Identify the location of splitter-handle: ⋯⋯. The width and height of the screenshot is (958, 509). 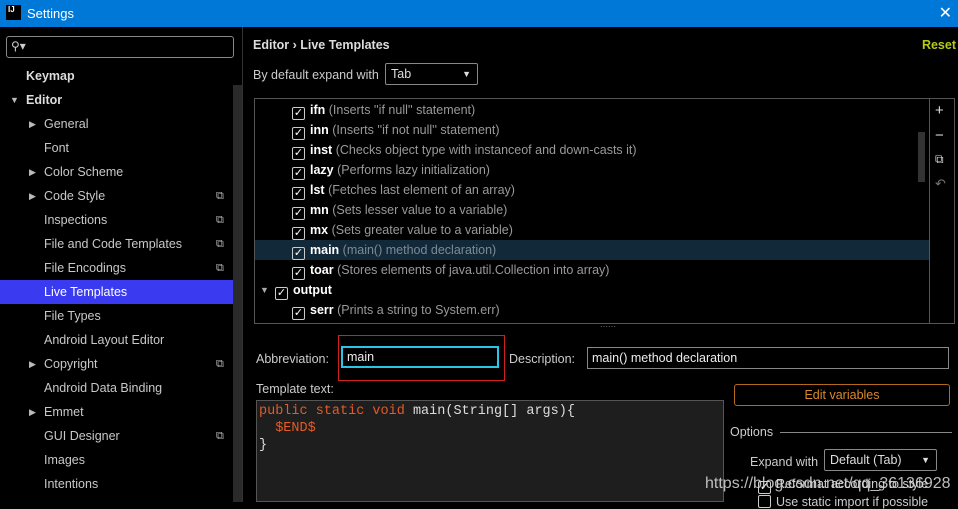
(608, 326).